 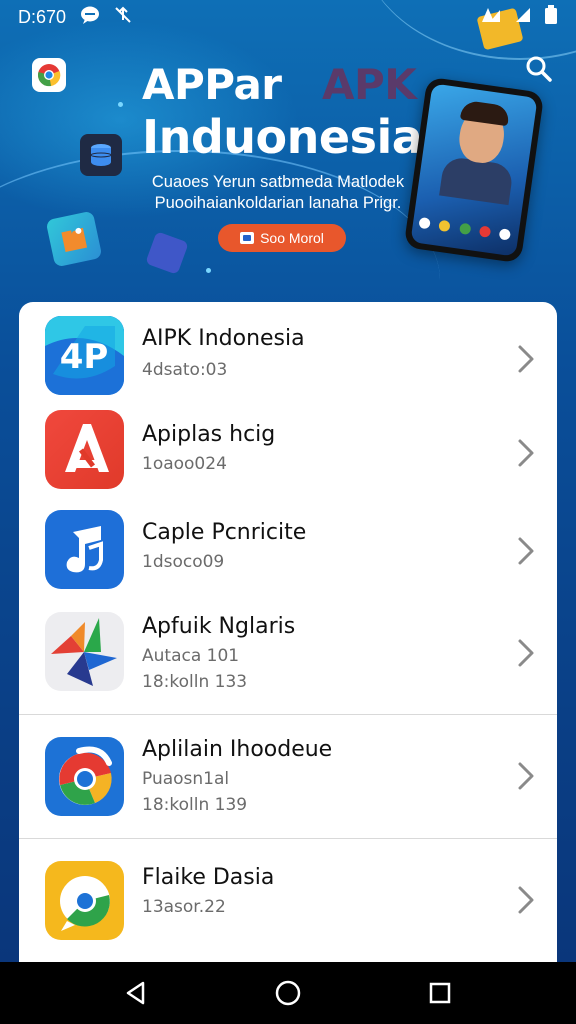 I want to click on ap-logo-icon: 4P, so click(x=84, y=355).